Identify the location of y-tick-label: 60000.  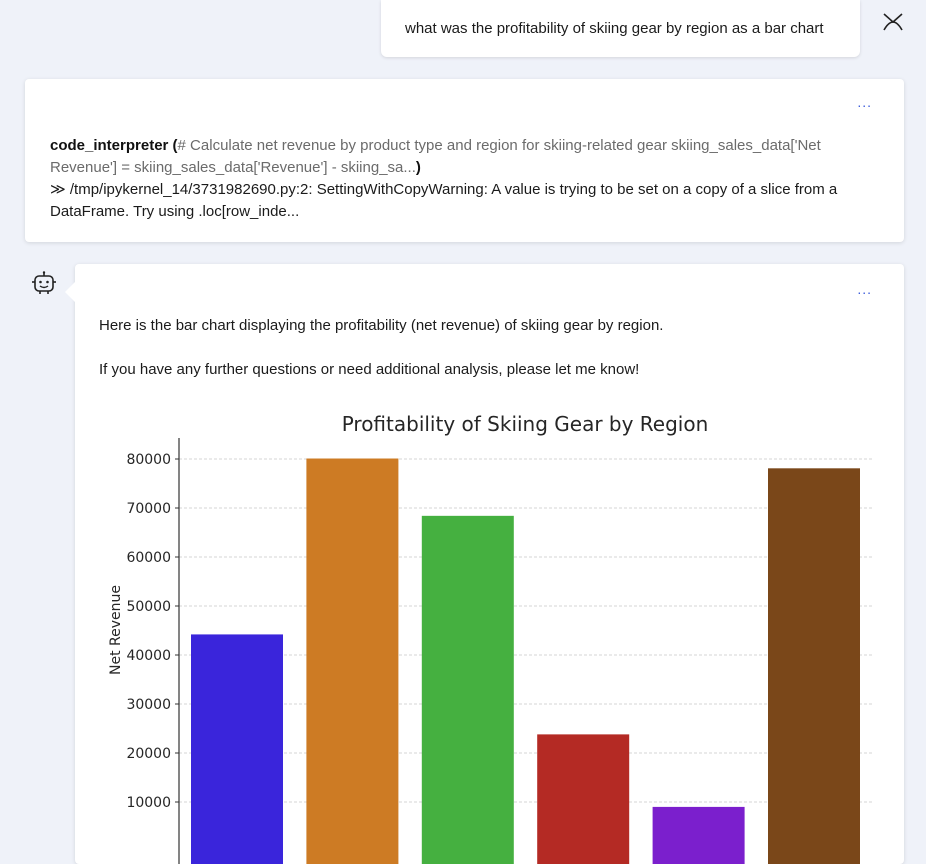
(148, 558).